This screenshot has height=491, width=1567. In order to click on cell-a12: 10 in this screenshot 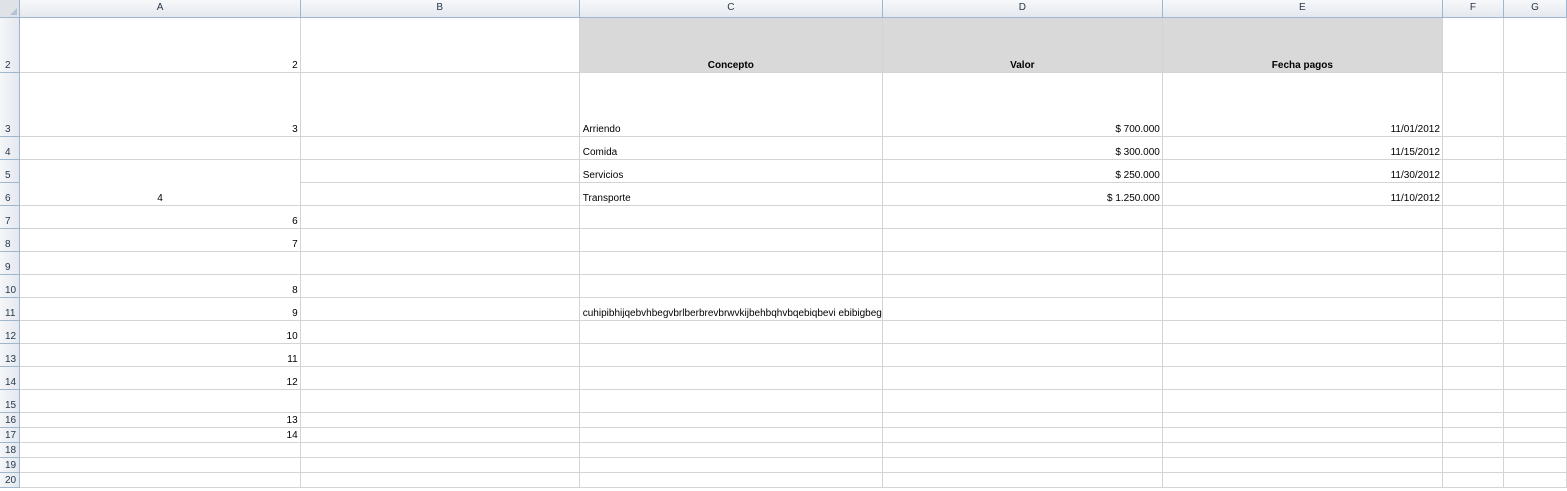, I will do `click(160, 332)`.